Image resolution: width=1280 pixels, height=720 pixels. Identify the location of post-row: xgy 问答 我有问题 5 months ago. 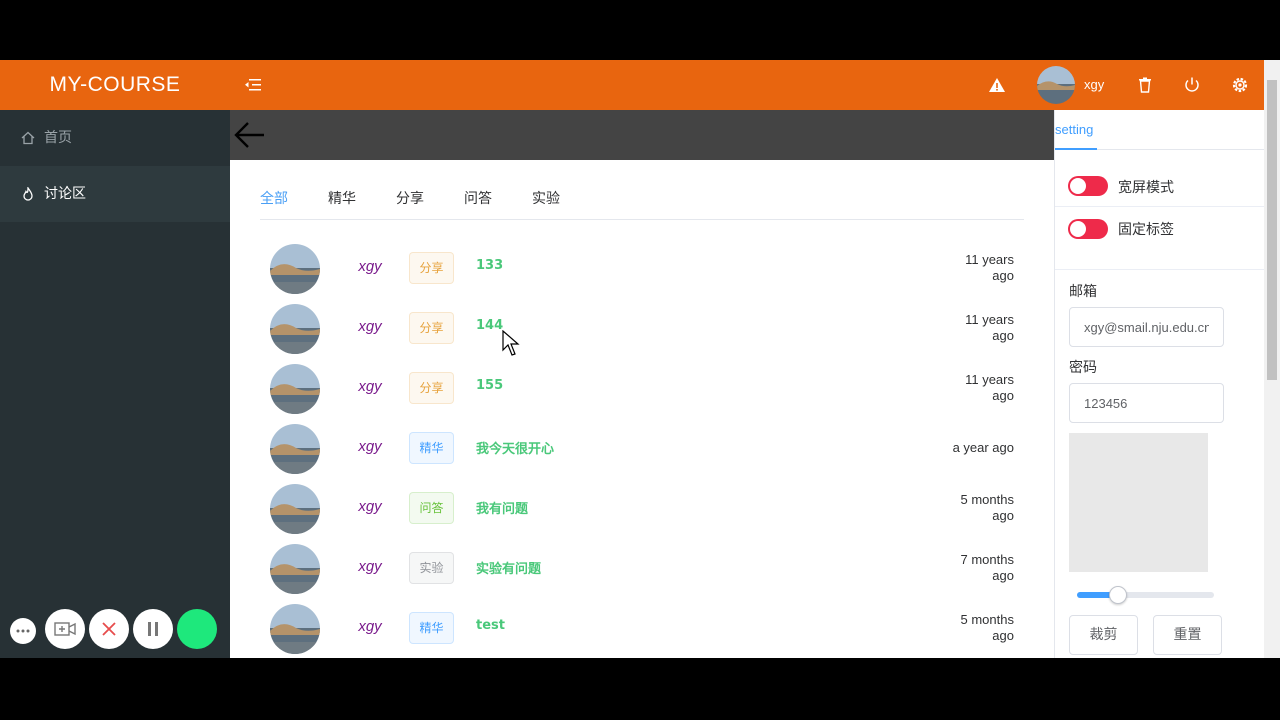
(642, 514).